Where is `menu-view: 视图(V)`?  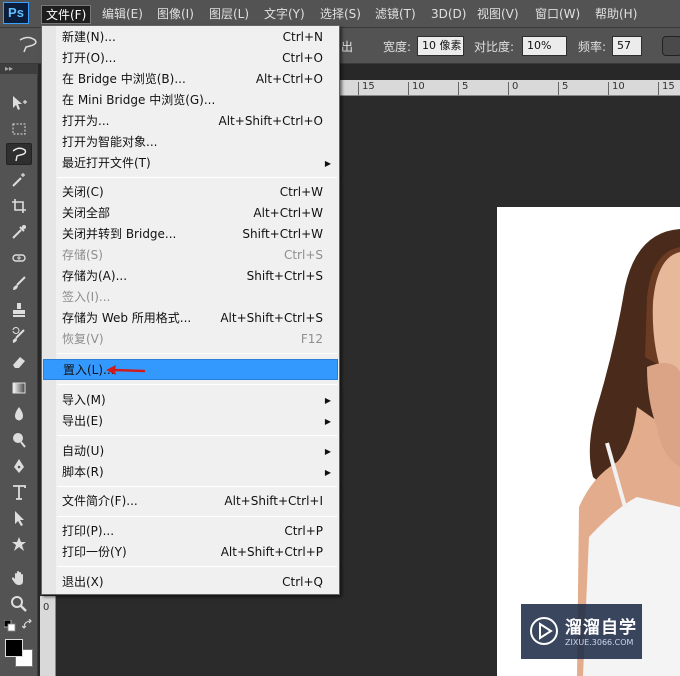 menu-view: 视图(V) is located at coordinates (498, 14).